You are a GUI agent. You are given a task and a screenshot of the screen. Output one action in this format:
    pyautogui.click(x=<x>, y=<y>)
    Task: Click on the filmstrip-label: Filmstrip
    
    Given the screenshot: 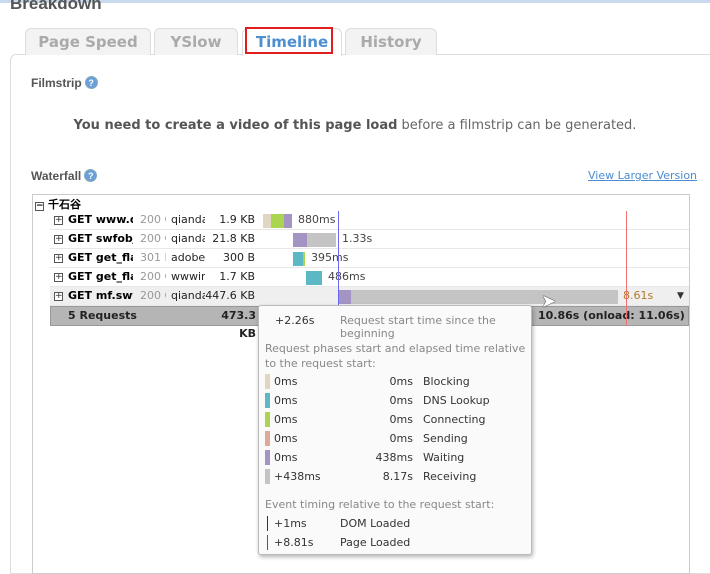 What is the action you would take?
    pyautogui.click(x=56, y=83)
    